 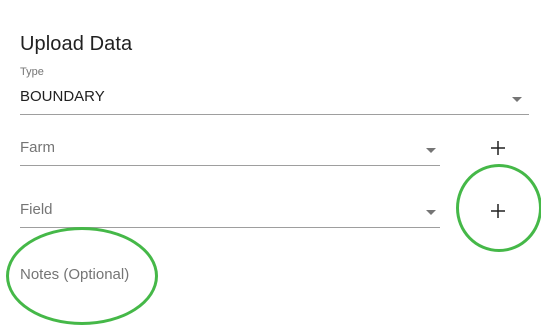 I want to click on add-farm-button, so click(x=498, y=148).